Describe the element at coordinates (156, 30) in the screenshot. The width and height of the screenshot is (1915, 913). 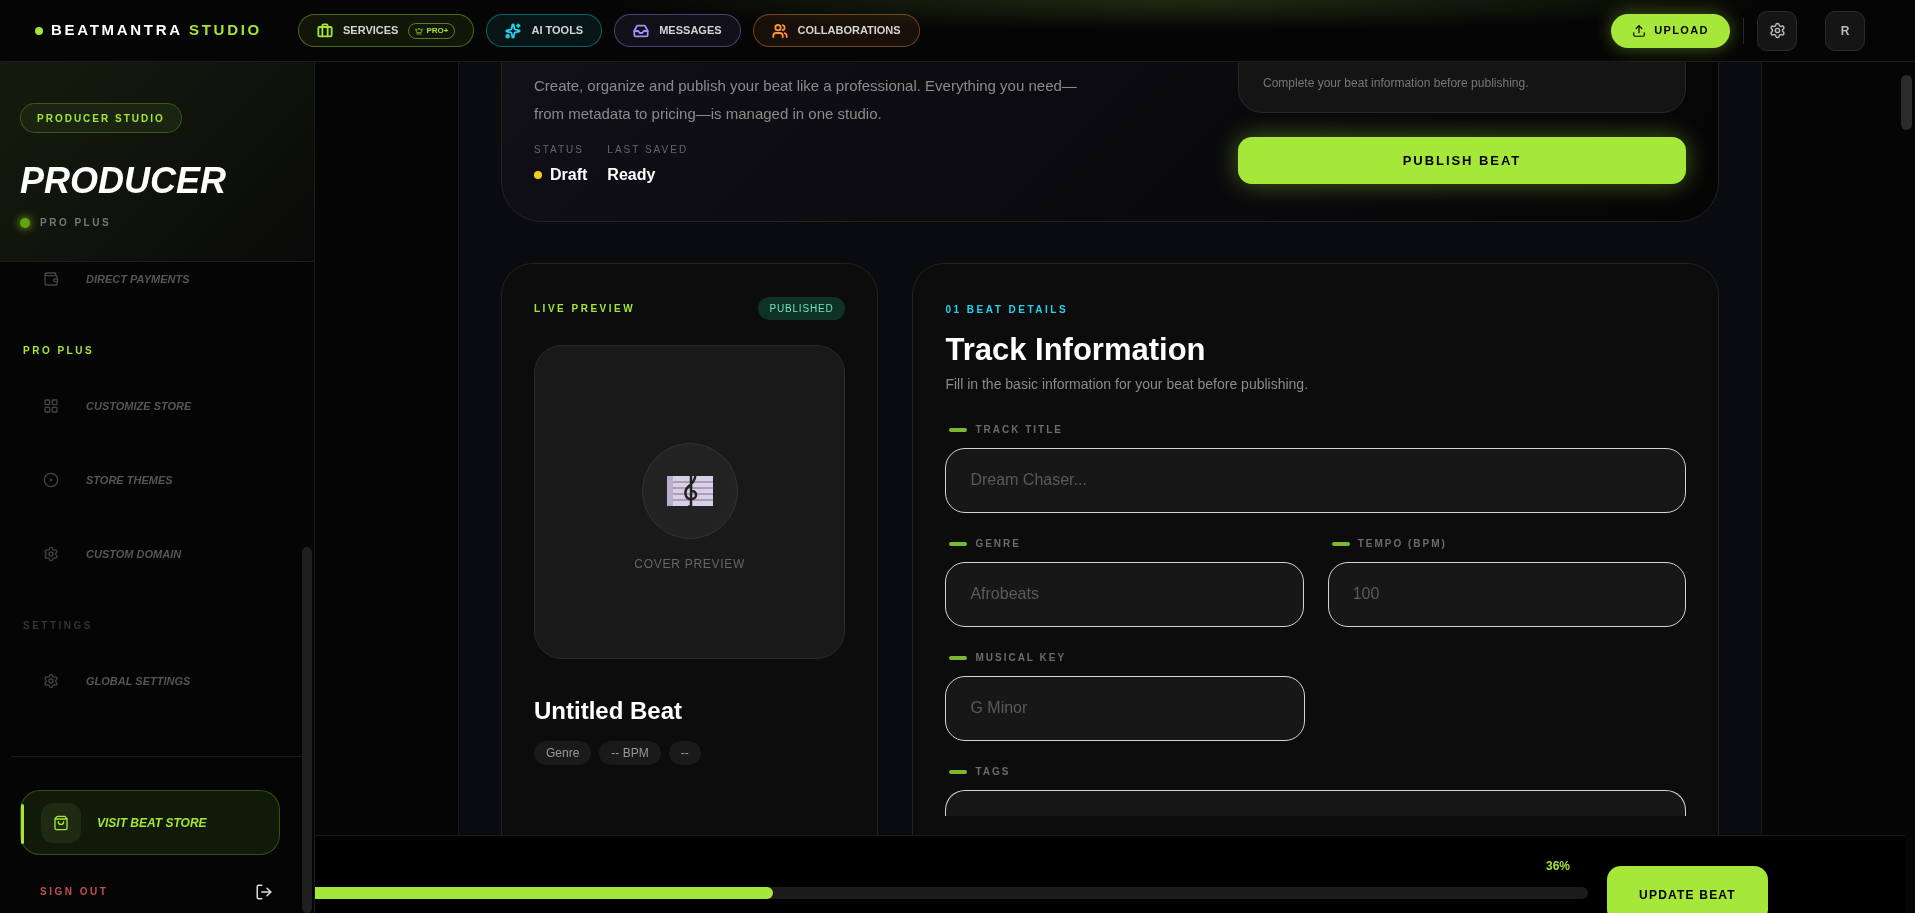
I see `logo: BEATMANTRA STUDIO` at that location.